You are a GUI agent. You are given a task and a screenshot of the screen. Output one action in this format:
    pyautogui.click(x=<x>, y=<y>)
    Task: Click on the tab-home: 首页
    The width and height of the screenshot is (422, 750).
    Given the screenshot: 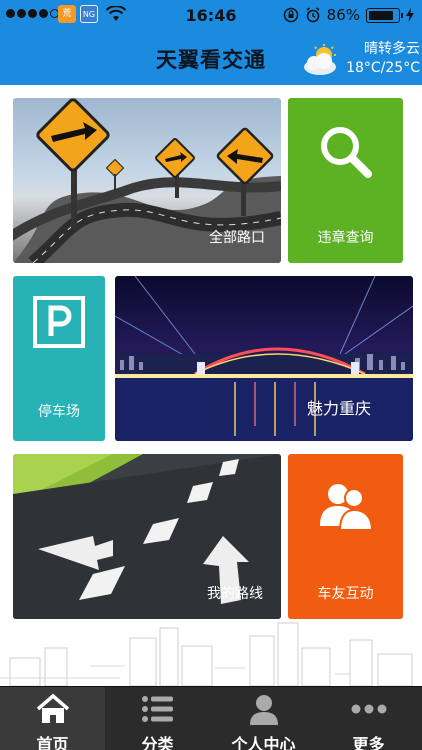 What is the action you would take?
    pyautogui.click(x=52, y=718)
    